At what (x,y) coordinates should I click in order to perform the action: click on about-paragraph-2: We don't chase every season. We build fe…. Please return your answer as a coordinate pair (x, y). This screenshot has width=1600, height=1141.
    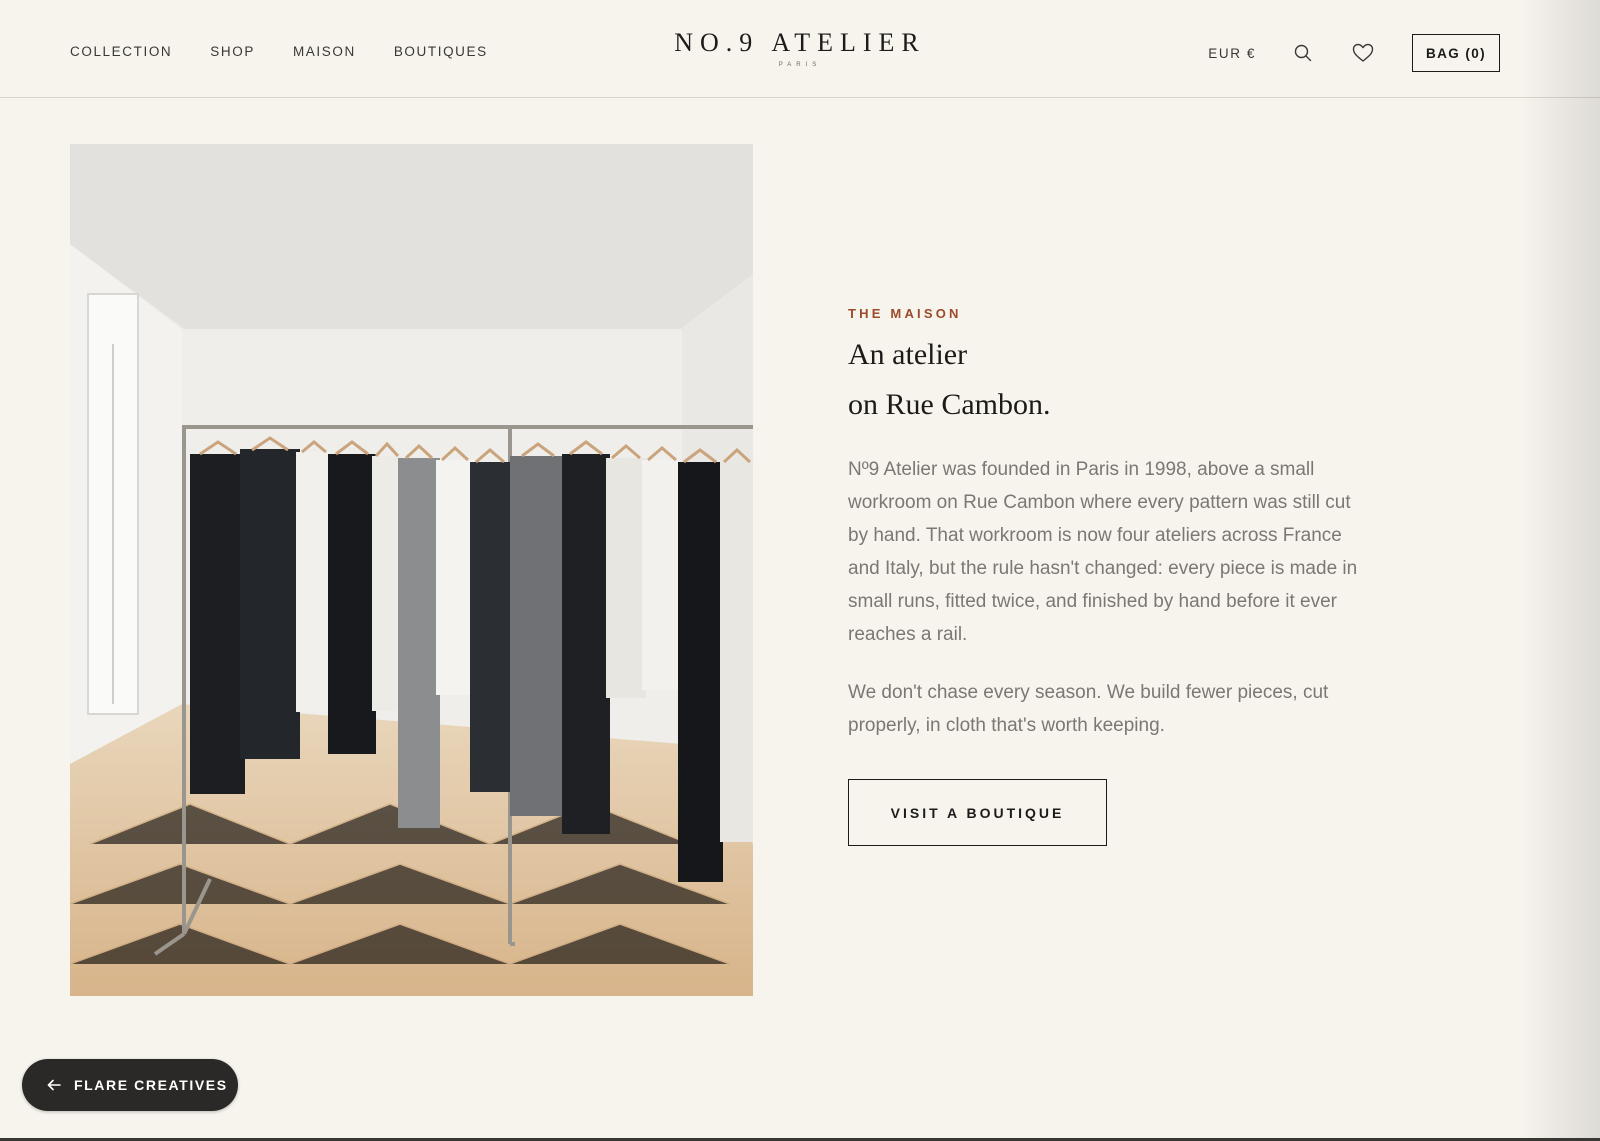
    Looking at the image, I should click on (1088, 709).